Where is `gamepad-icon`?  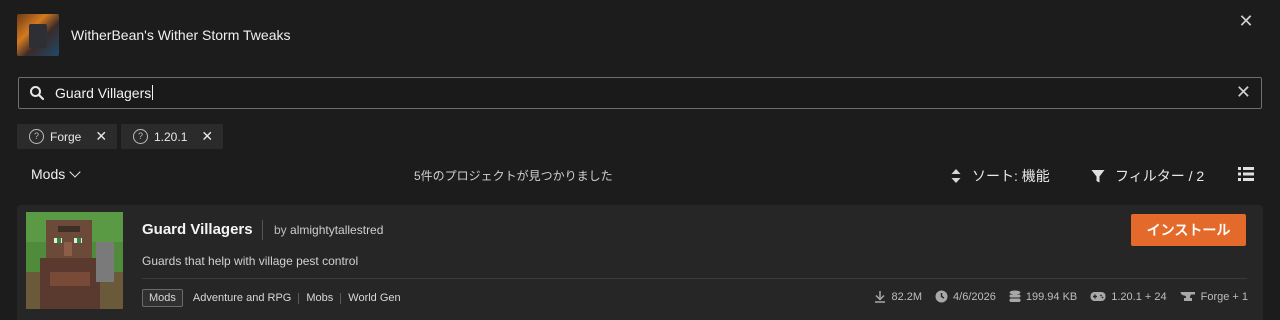
gamepad-icon is located at coordinates (1098, 296).